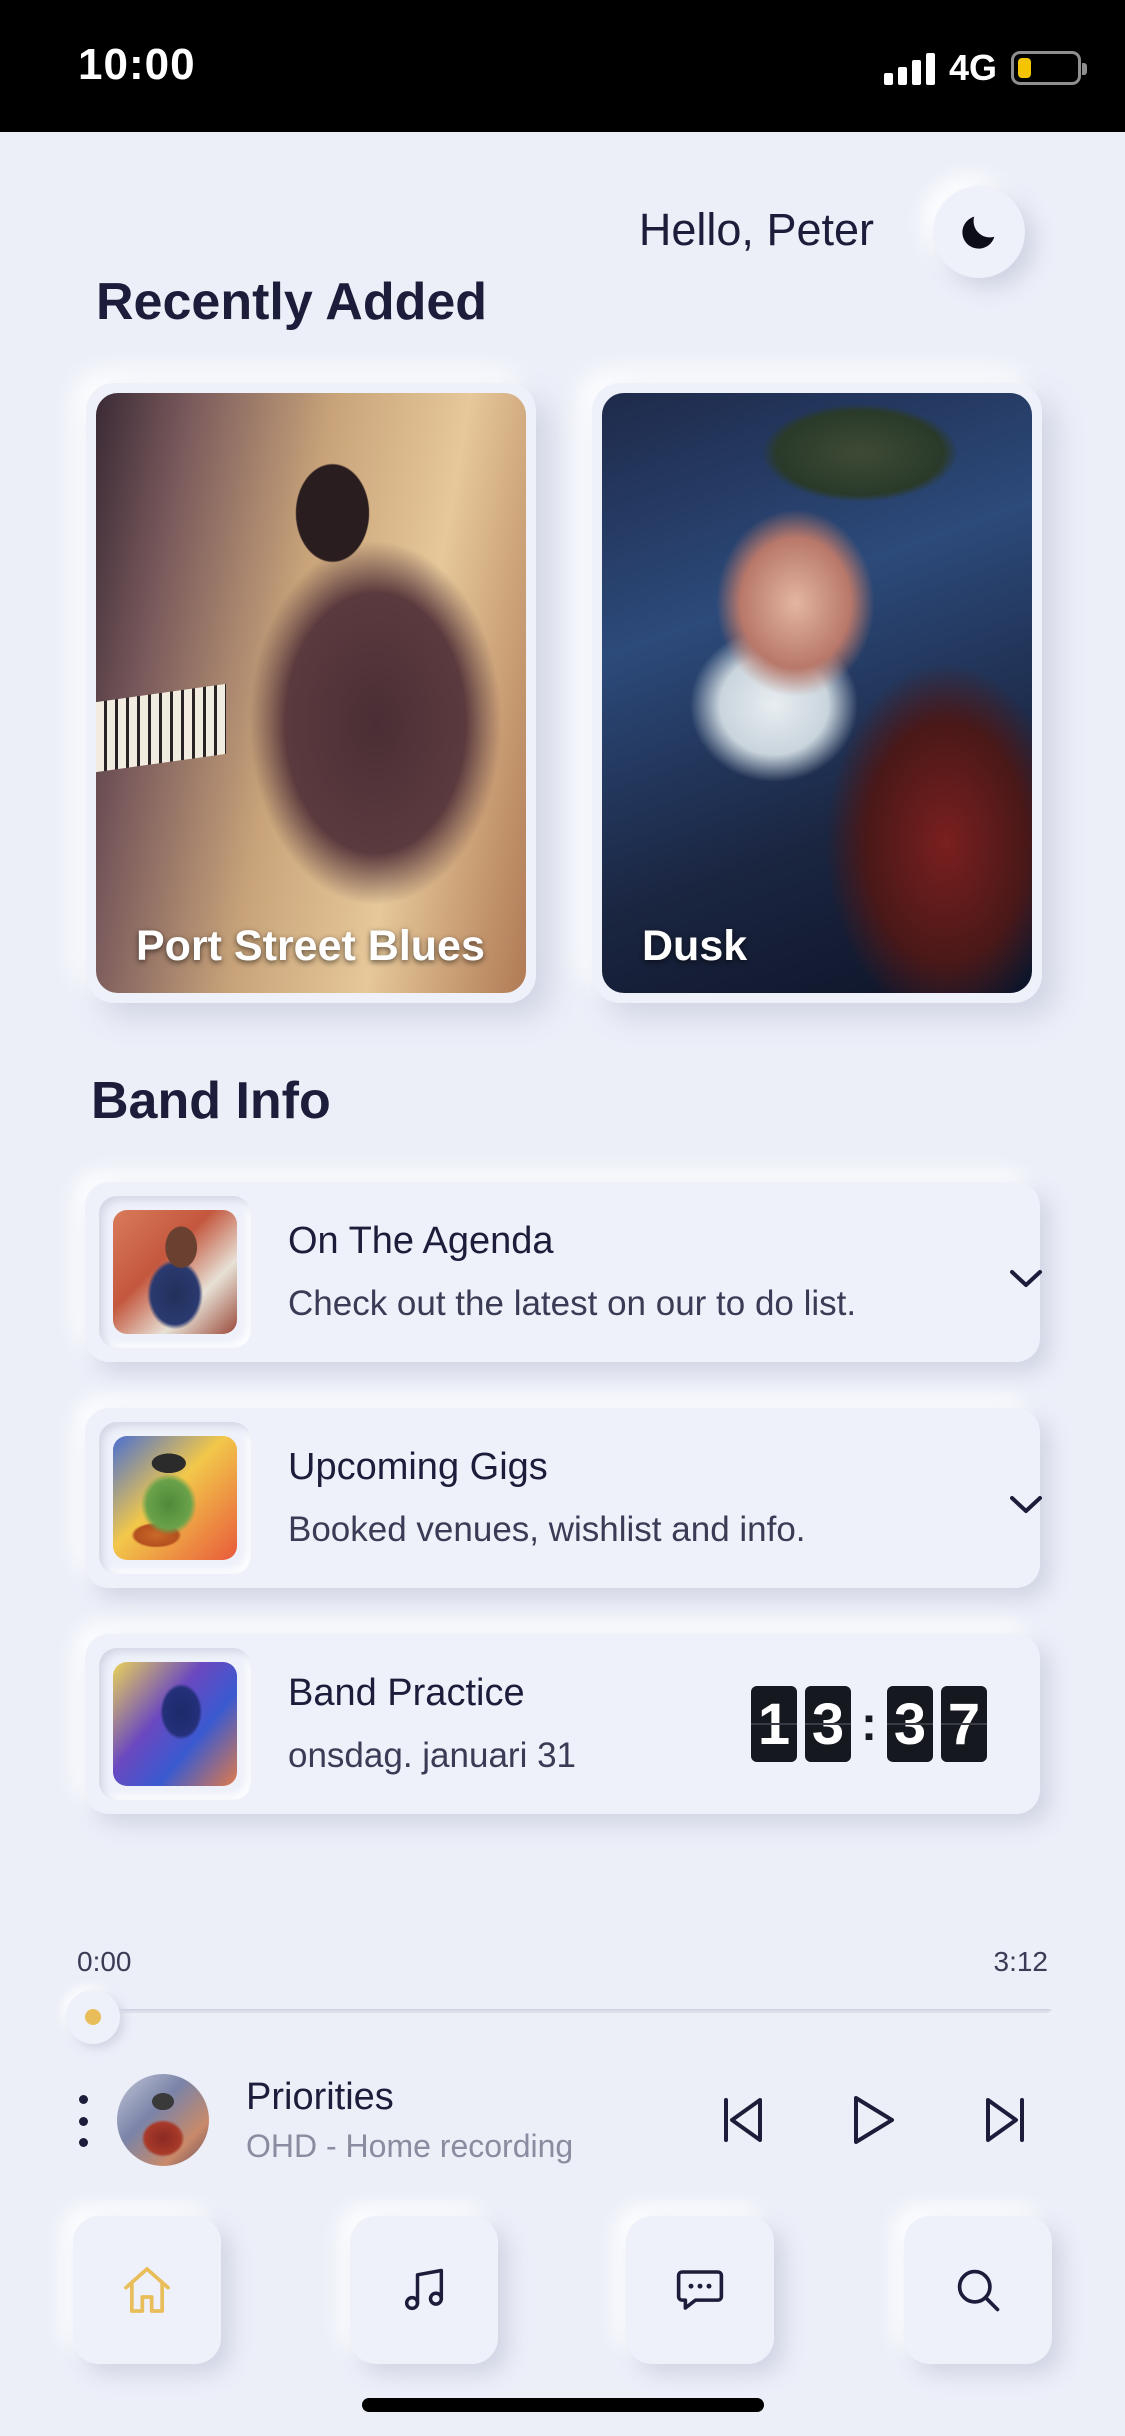  I want to click on chat-icon, so click(700, 2290).